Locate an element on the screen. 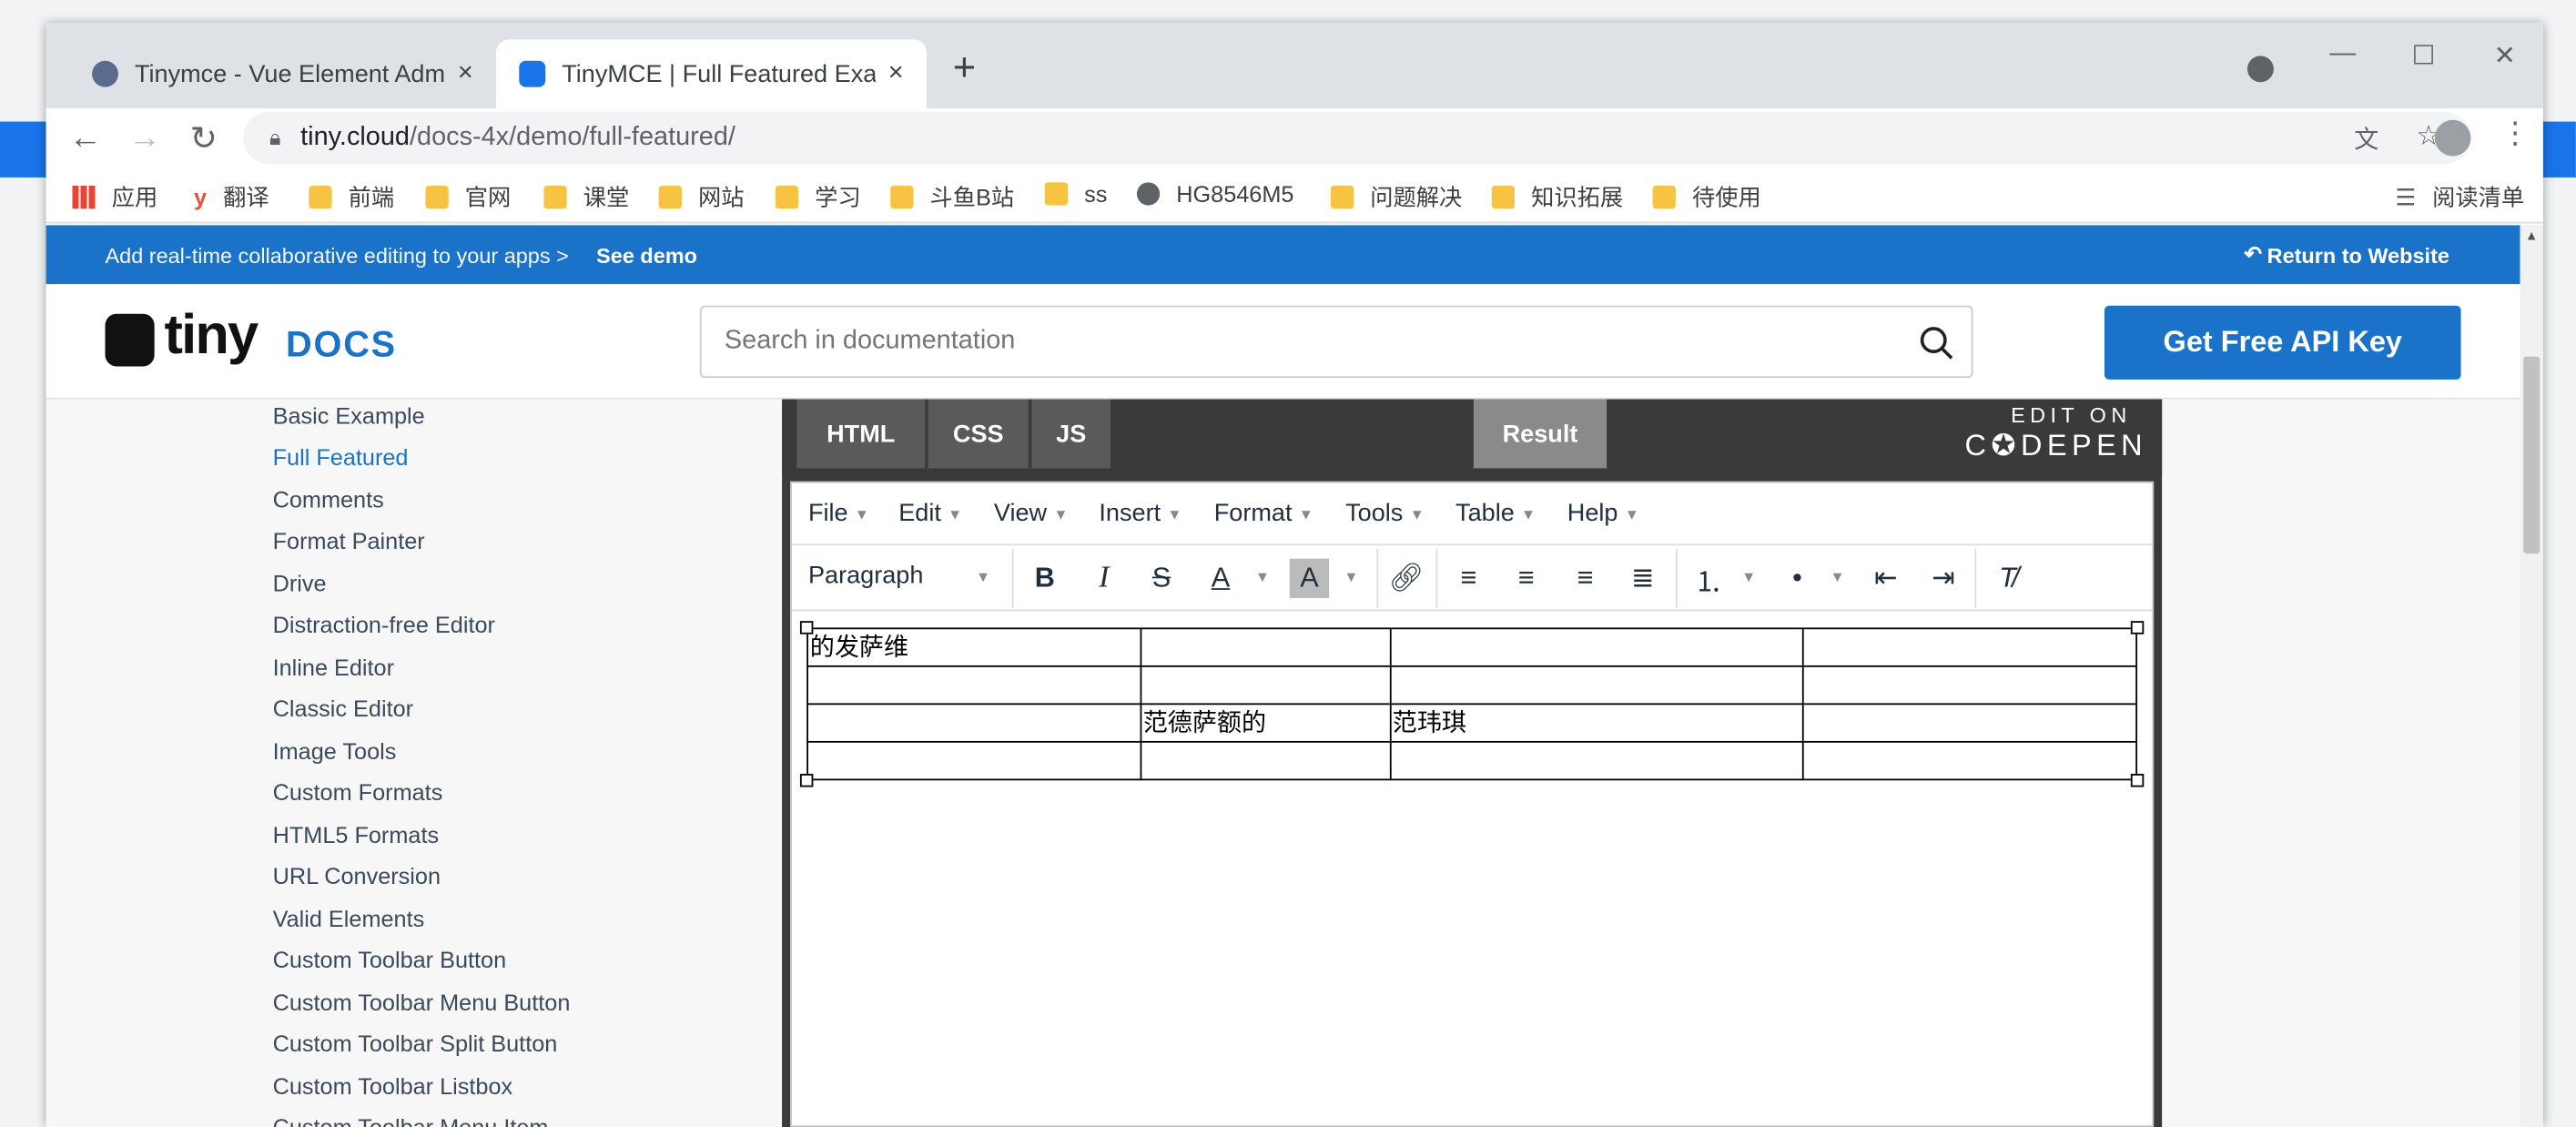 The image size is (2576, 1127). reading-list: ☰ 阅读清单 is located at coordinates (2459, 197).